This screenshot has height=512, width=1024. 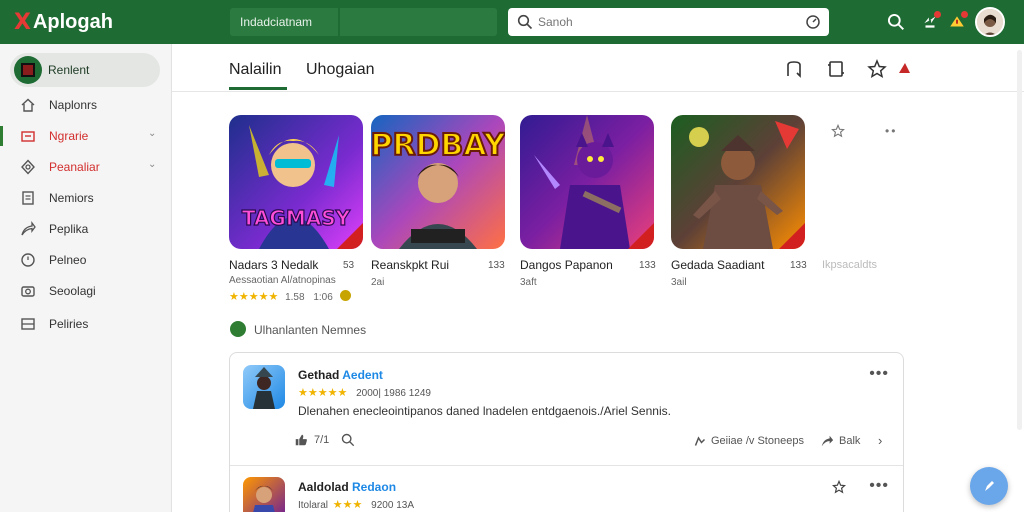 What do you see at coordinates (85, 70) in the screenshot?
I see `sidebar-item-active: Renlent` at bounding box center [85, 70].